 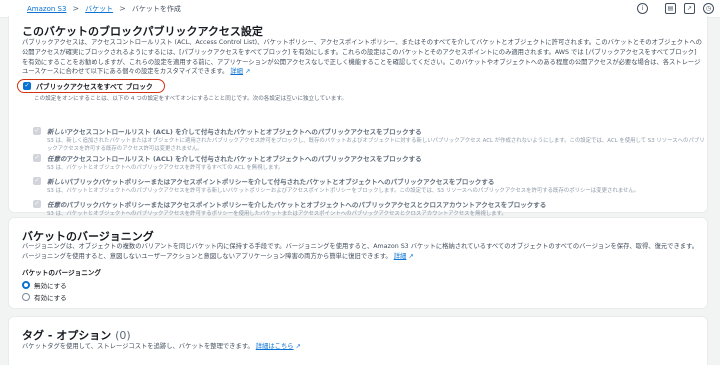 I want to click on breadcrumb-amazon-s3: Amazon S3, so click(x=46, y=9).